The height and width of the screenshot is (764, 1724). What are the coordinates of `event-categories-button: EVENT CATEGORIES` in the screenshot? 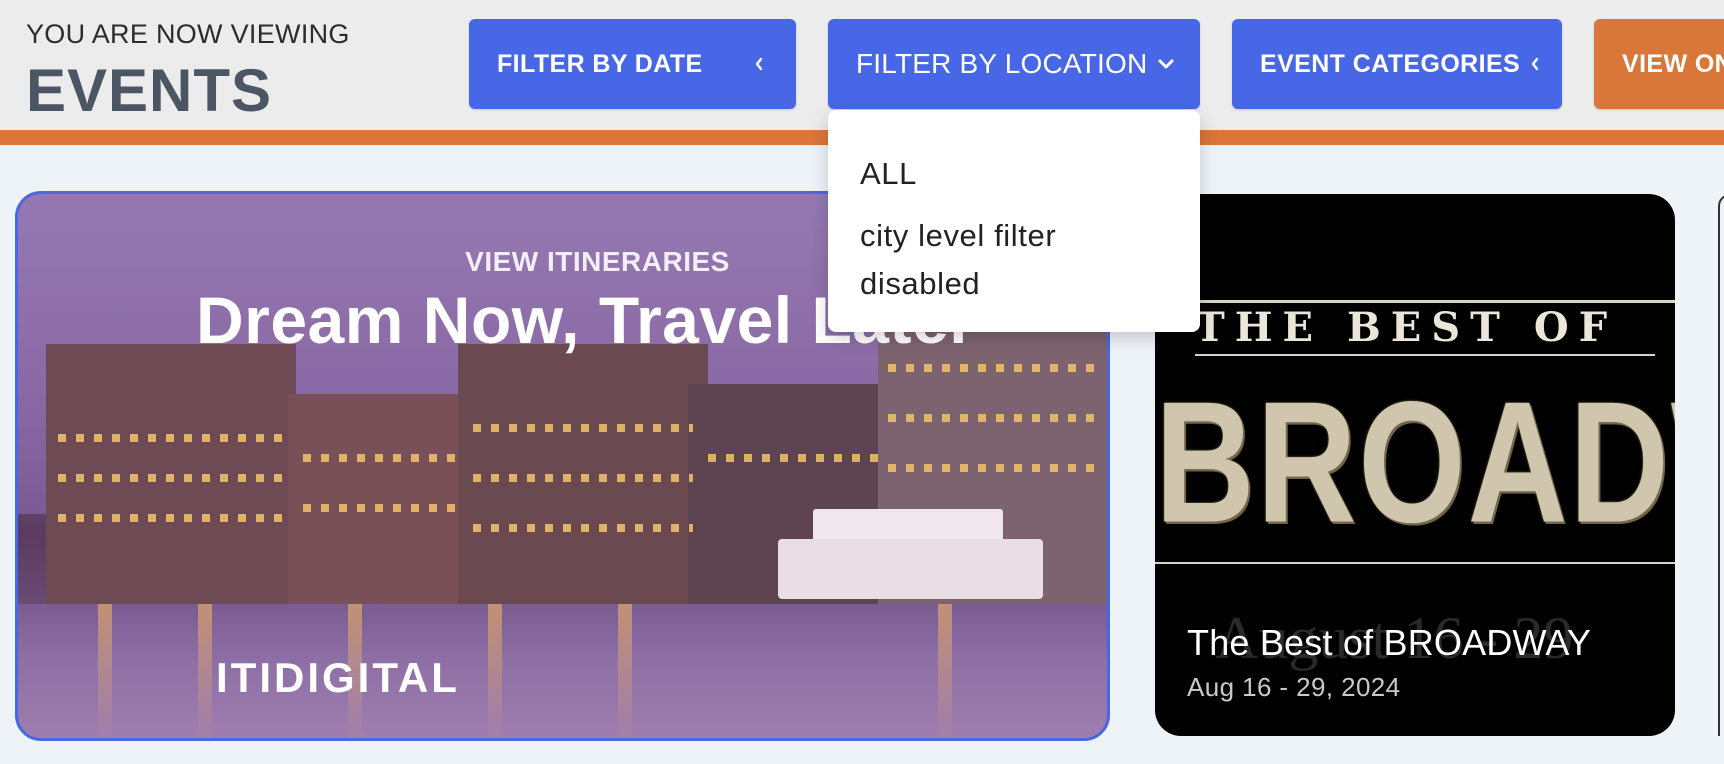 It's located at (1397, 64).